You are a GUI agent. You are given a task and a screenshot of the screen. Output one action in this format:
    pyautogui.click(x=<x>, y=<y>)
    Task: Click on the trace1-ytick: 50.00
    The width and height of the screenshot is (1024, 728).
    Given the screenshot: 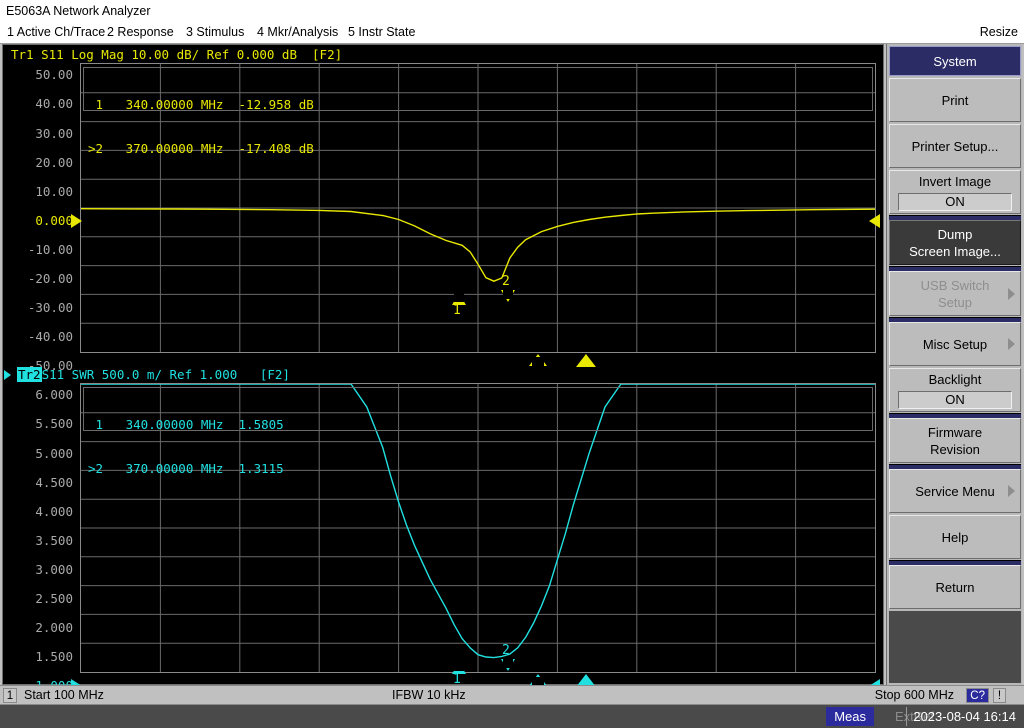 What is the action you would take?
    pyautogui.click(x=54, y=74)
    